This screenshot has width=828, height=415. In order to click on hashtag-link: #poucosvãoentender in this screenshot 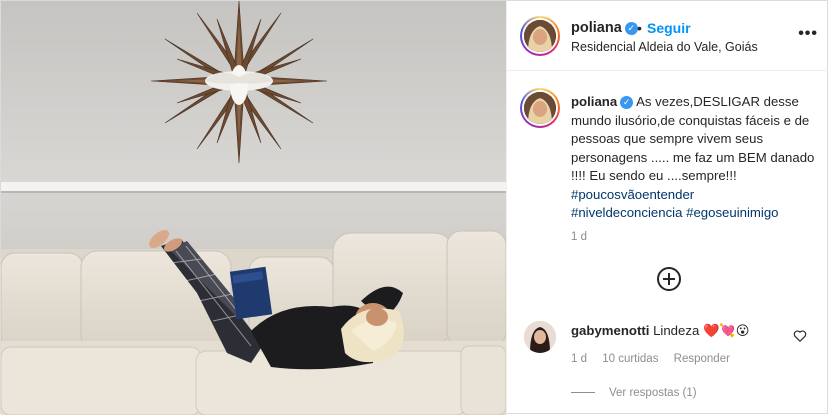, I will do `click(632, 194)`.